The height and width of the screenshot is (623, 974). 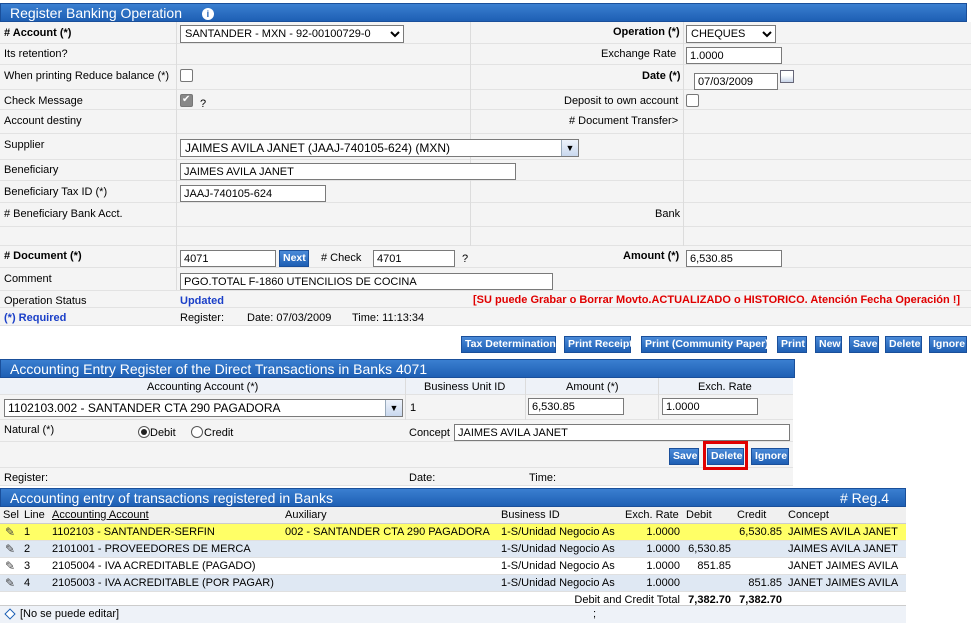 I want to click on col-accounting-account-sort: Accounting Account, so click(x=165, y=515).